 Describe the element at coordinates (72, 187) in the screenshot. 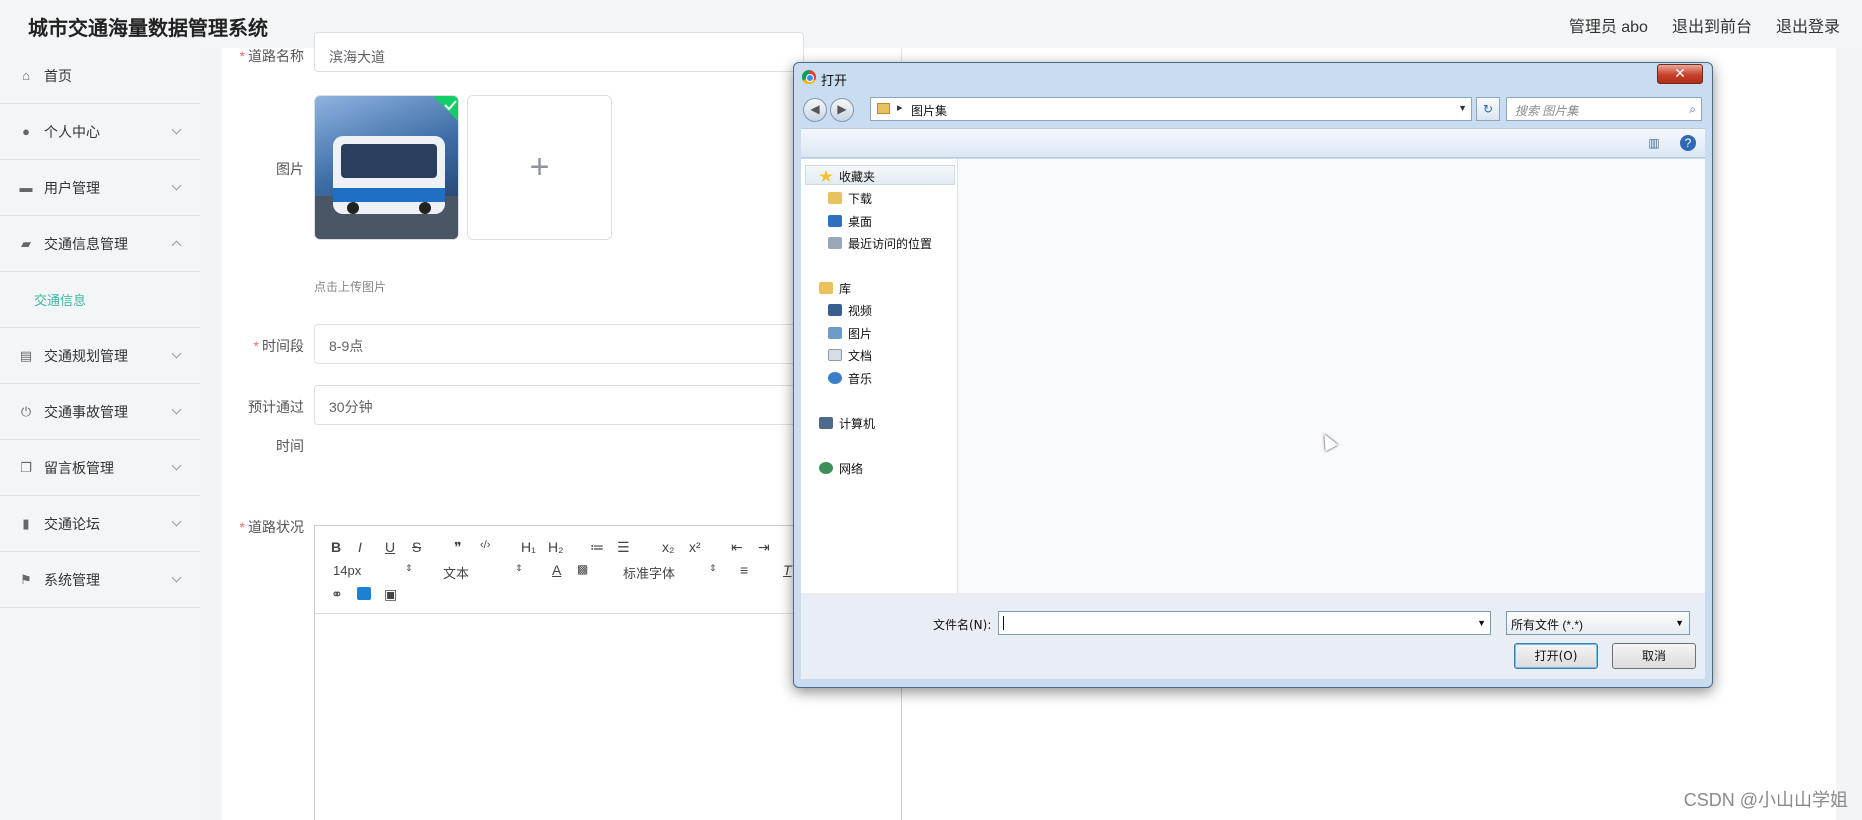

I see `sidebar-item-label: 用户管理` at that location.